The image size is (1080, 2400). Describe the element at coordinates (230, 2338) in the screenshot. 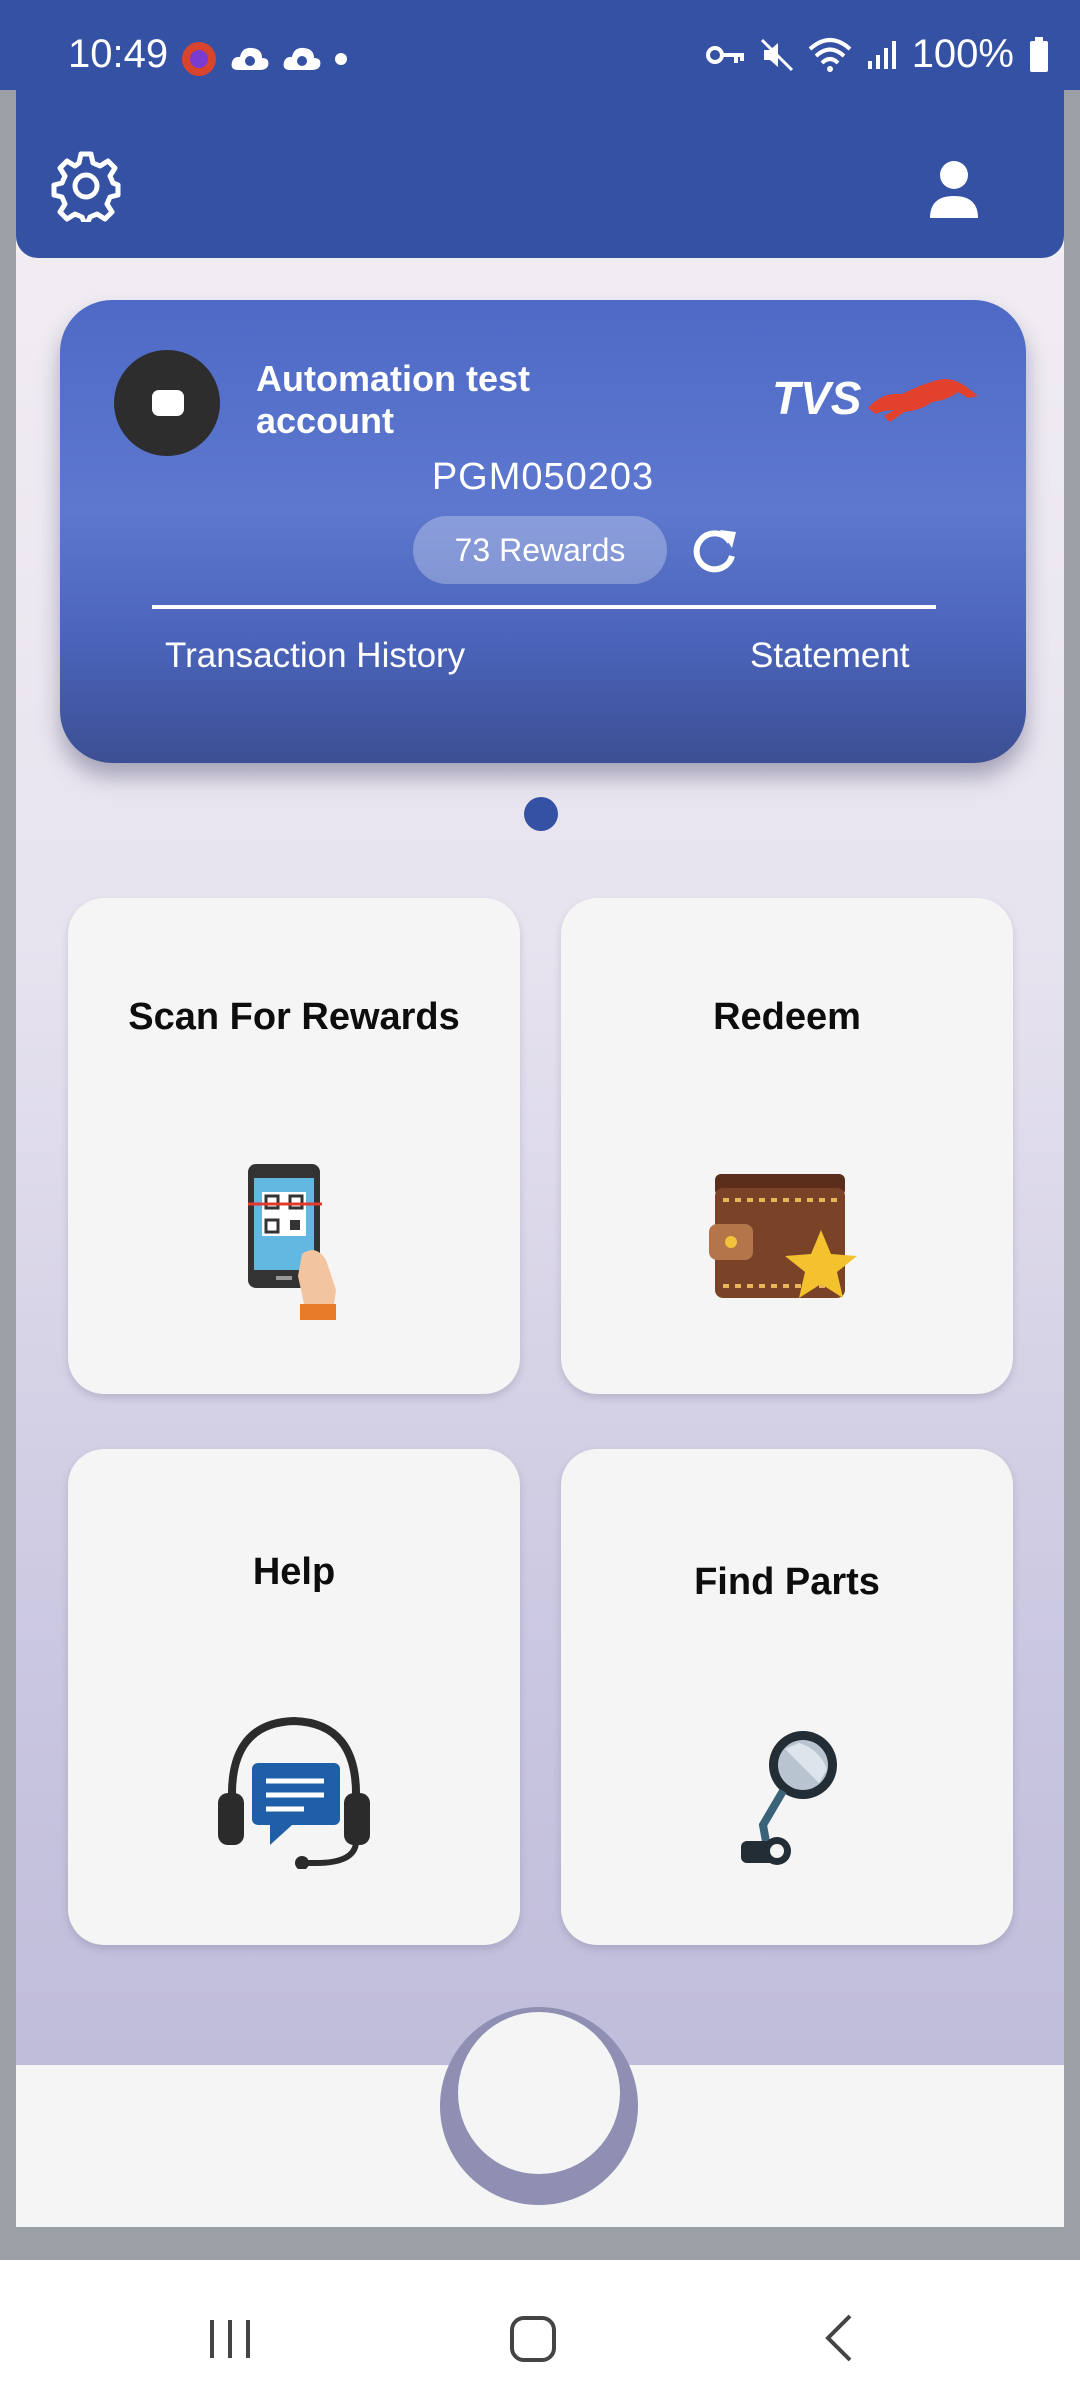

I see `recent-apps-icon` at that location.